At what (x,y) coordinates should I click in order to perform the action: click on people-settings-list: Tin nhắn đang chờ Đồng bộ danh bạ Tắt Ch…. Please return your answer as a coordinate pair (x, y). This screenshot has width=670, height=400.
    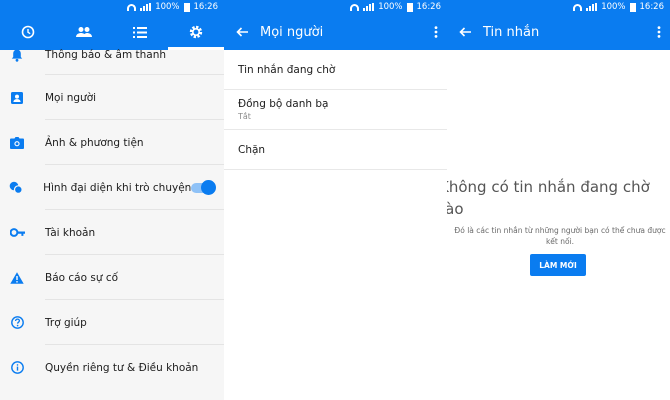
    Looking at the image, I should click on (335, 110).